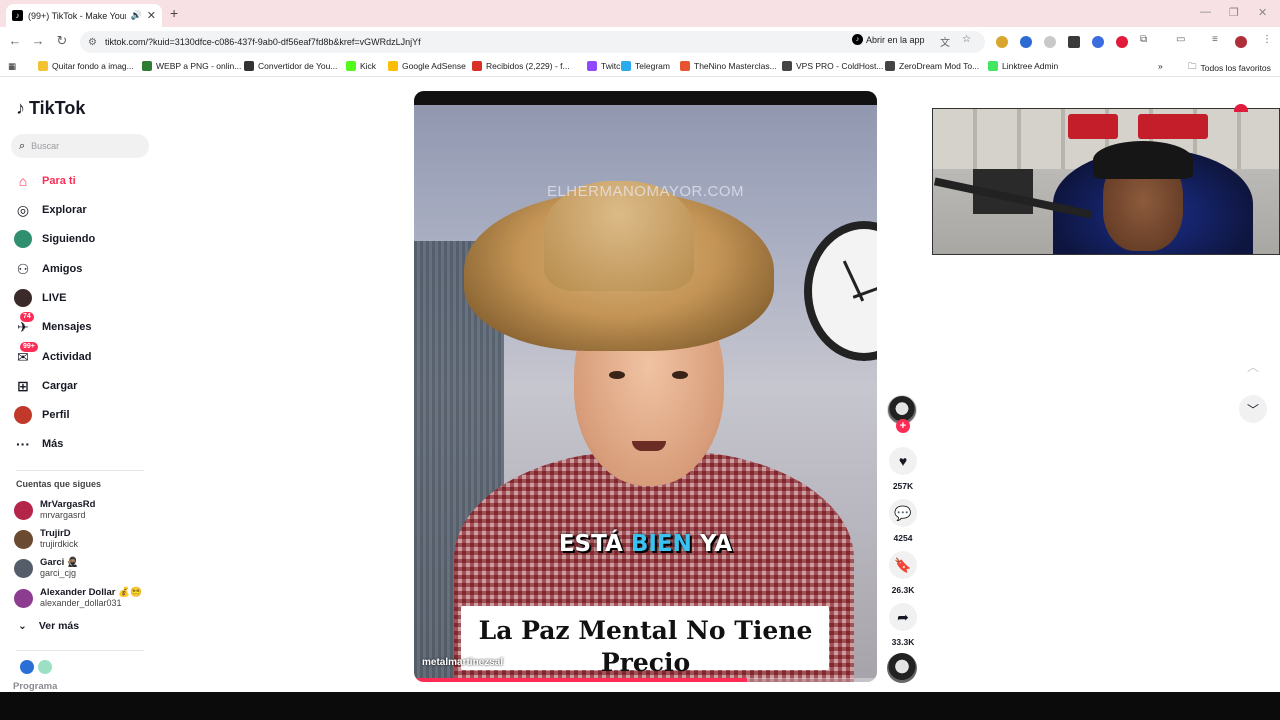  I want to click on restore-icon: ❐, so click(1234, 12).